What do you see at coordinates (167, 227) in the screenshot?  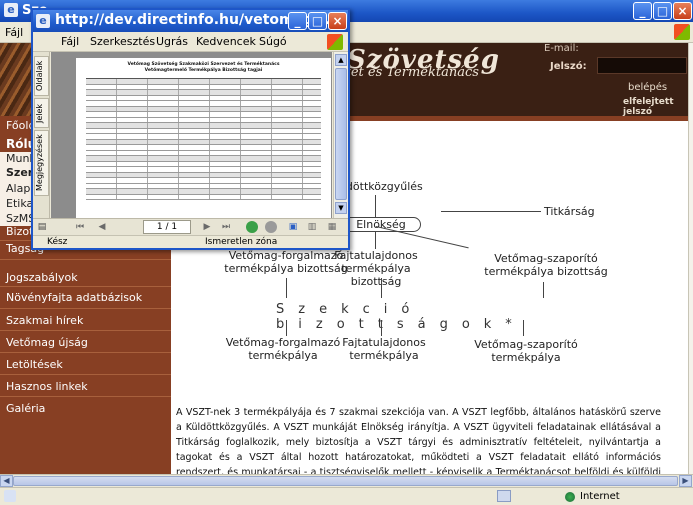 I see `page-number-field: 1 / 1` at bounding box center [167, 227].